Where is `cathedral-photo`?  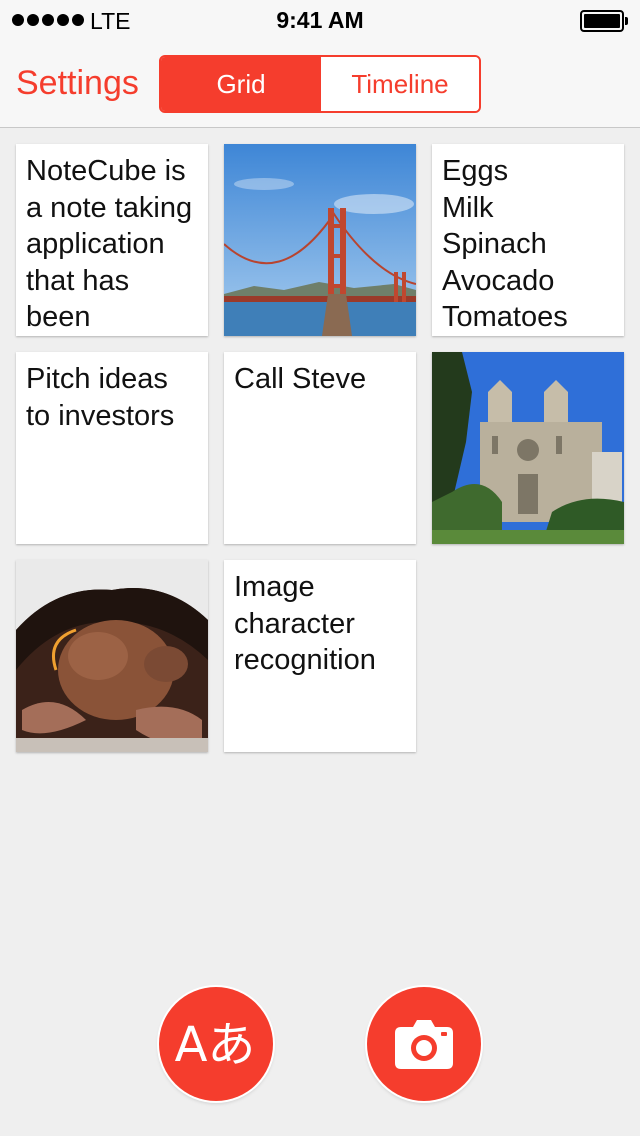
cathedral-photo is located at coordinates (528, 448).